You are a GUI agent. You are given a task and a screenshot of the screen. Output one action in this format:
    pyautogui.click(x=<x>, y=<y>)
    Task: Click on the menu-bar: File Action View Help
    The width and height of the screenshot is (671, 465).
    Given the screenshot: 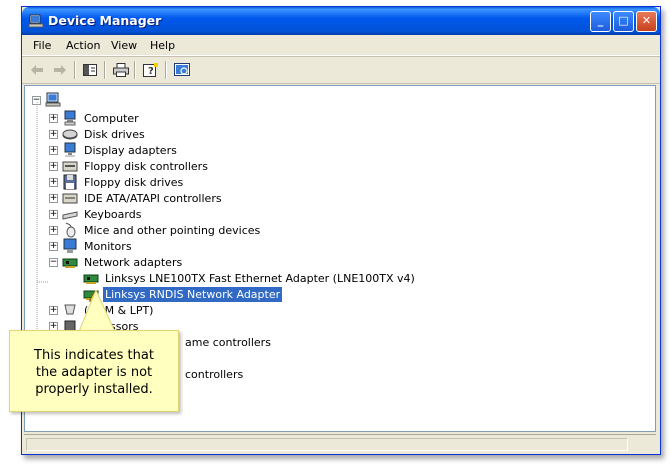 What is the action you would take?
    pyautogui.click(x=341, y=45)
    